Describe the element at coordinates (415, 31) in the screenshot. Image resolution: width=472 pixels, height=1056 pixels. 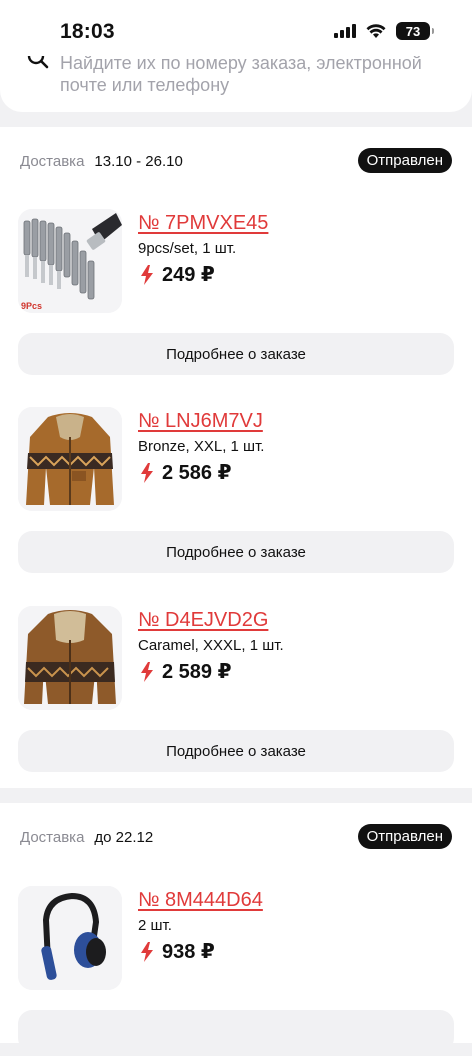
I see `battery-icon: 73` at that location.